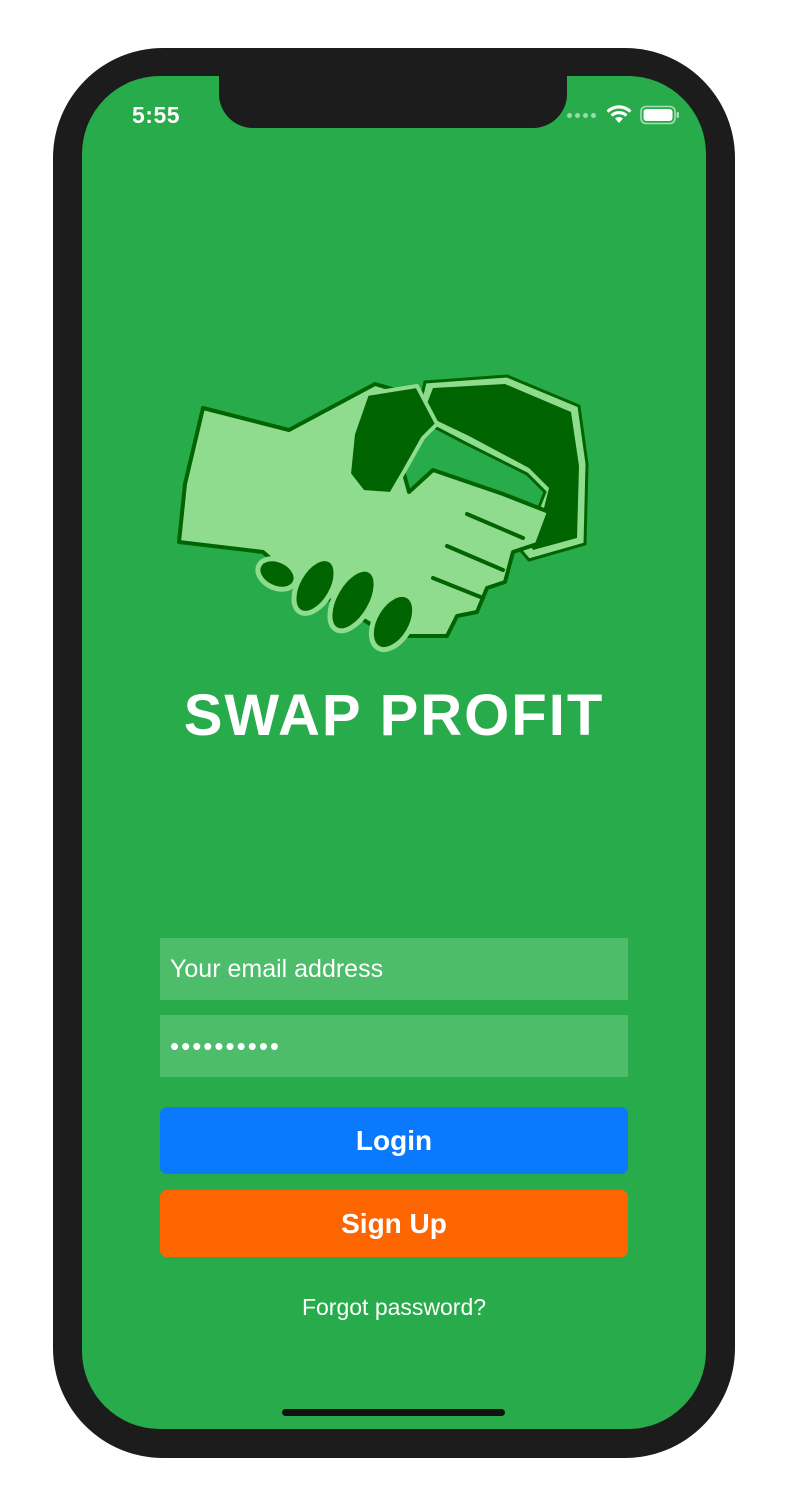 The image size is (806, 1510). What do you see at coordinates (394, 1307) in the screenshot?
I see `forgot-password-link: Forgot password?` at bounding box center [394, 1307].